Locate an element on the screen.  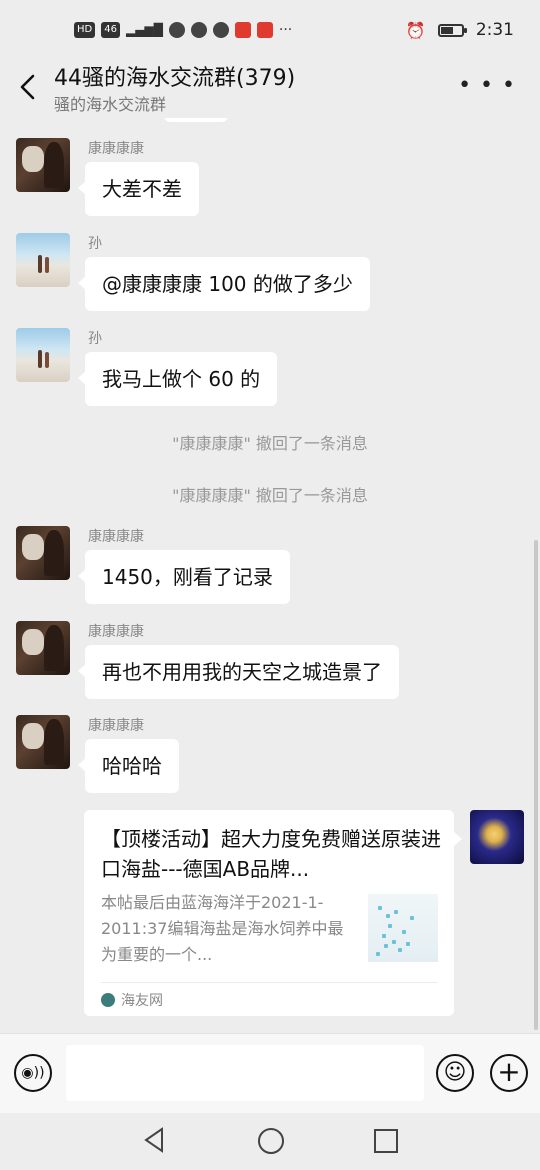
message-bubble: @康康康康 100 的做了多少 is located at coordinates (224, 284).